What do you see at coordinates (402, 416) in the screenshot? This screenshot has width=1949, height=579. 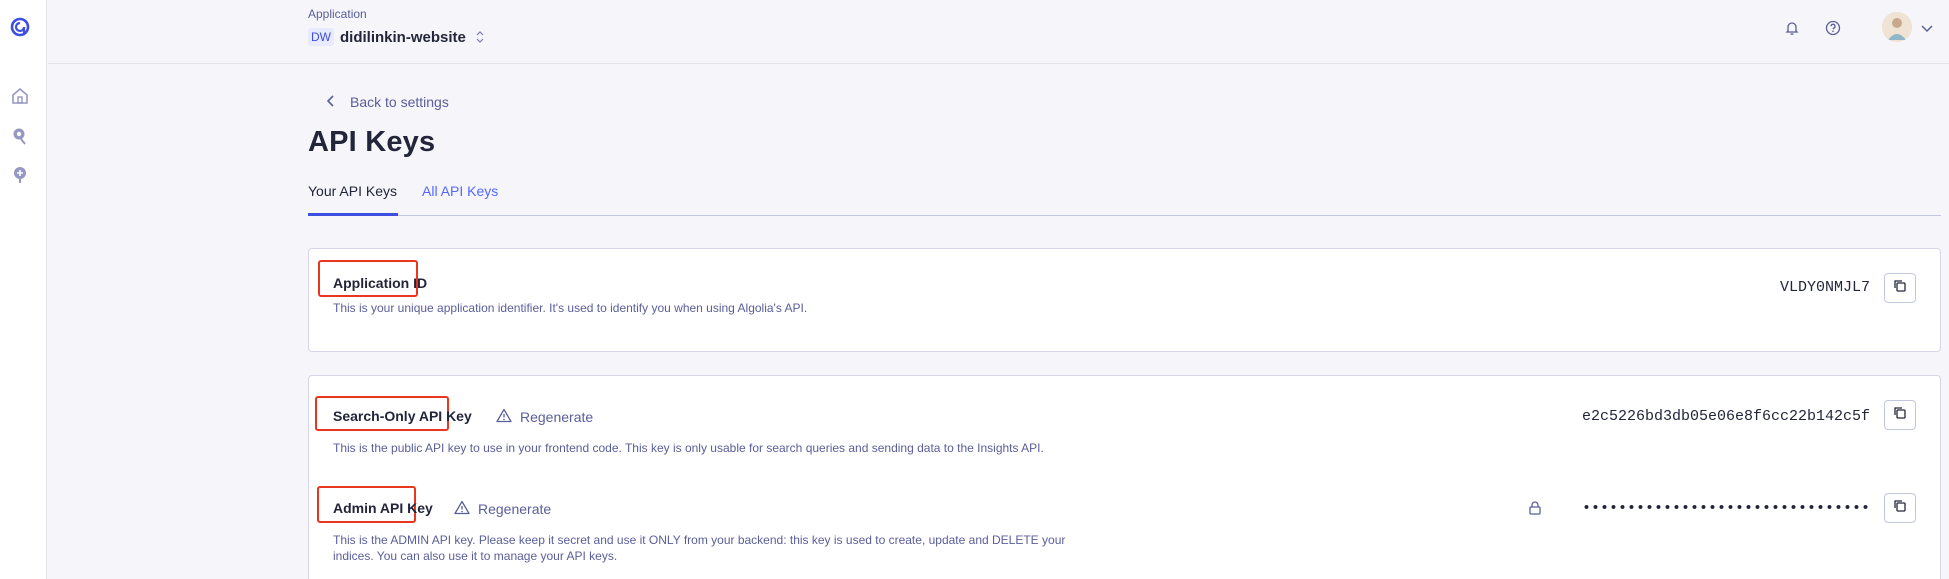 I see `search-only-key-title: Search-Only API Key` at bounding box center [402, 416].